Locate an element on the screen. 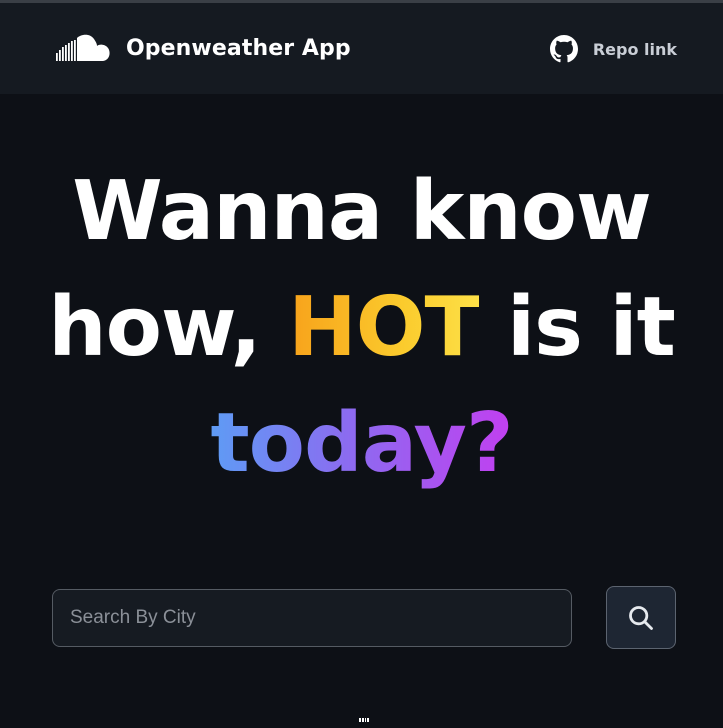  hot-highlight: HOT is located at coordinates (384, 327).